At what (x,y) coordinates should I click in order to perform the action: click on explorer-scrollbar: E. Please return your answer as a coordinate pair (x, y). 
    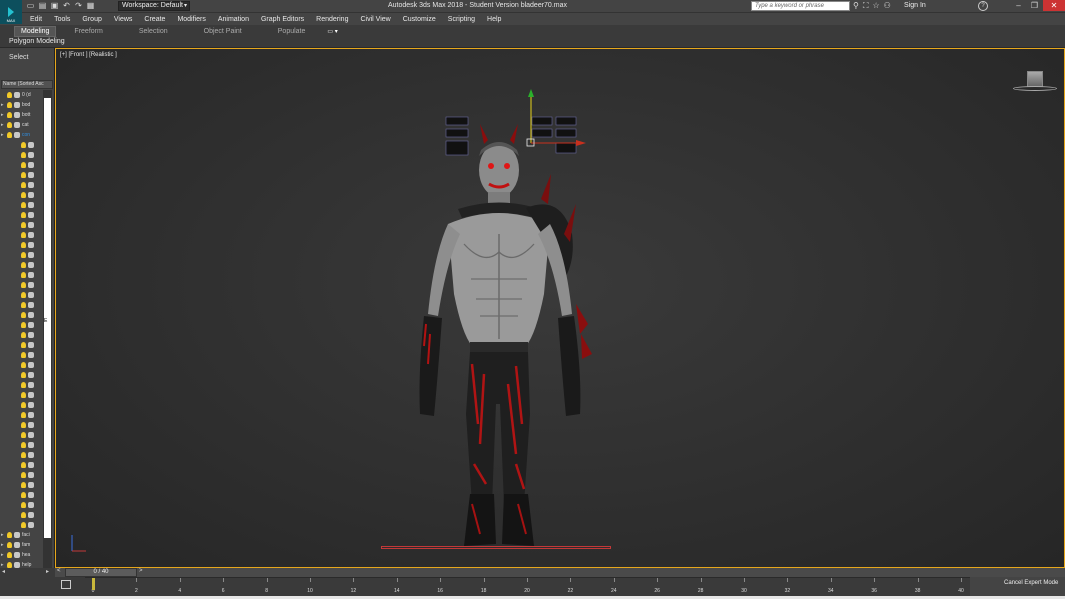
    Looking at the image, I should click on (47, 329).